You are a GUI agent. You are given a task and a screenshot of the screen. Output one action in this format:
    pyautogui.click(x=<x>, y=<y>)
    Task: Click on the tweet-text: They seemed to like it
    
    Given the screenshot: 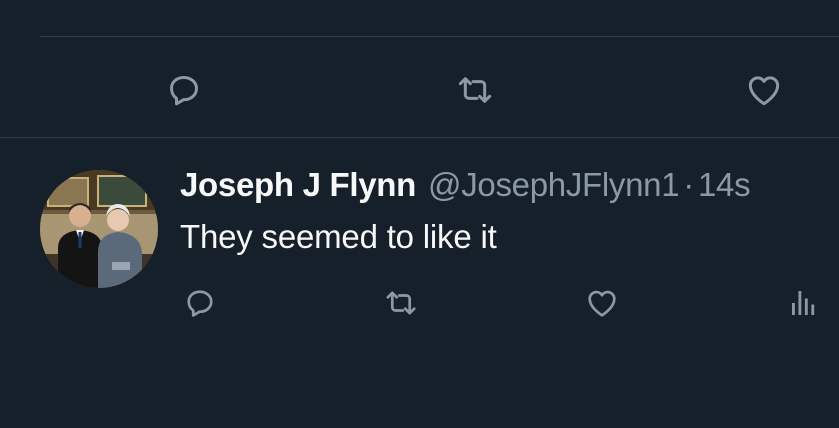 What is the action you would take?
    pyautogui.click(x=338, y=236)
    